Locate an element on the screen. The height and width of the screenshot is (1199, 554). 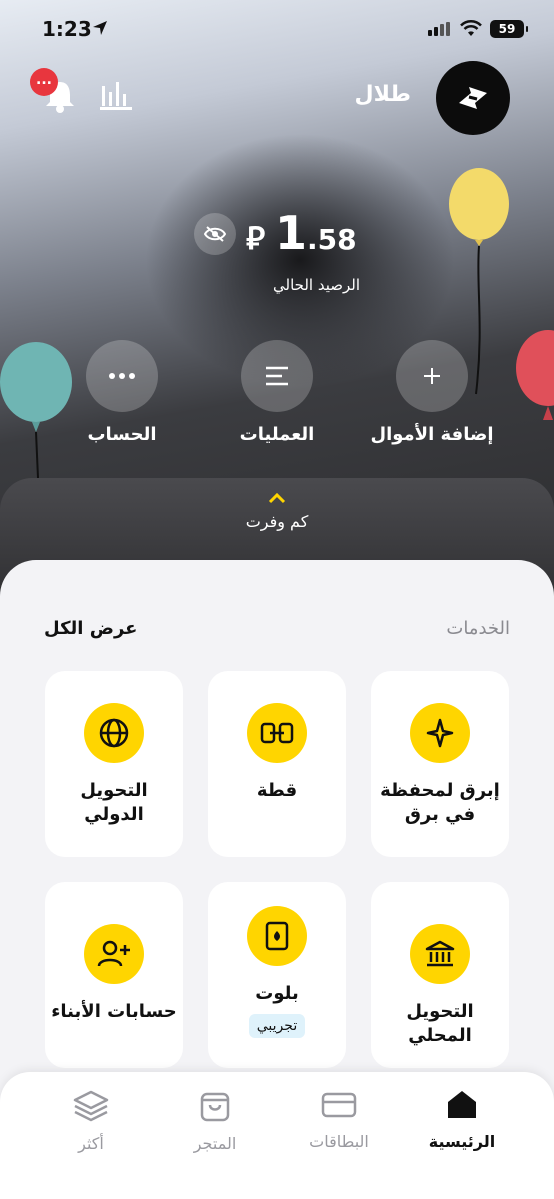
list-icon is located at coordinates (277, 376).